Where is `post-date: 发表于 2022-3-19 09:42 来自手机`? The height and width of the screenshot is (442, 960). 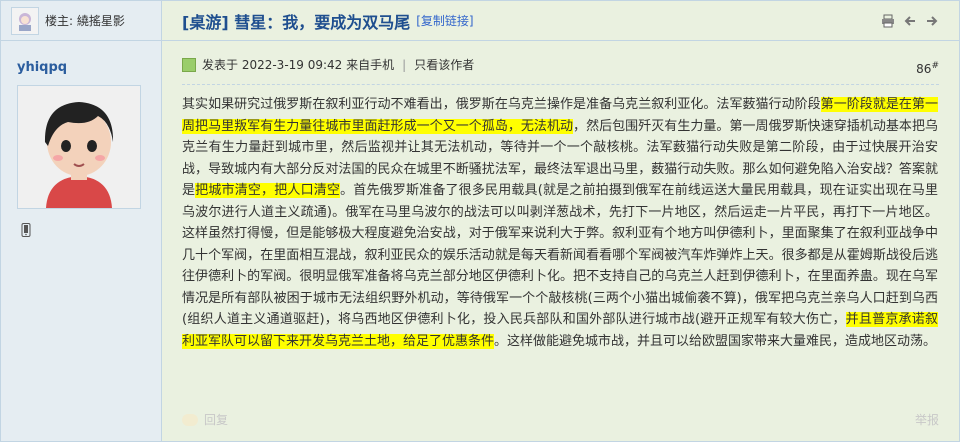
post-date: 发表于 2022-3-19 09:42 来自手机 is located at coordinates (298, 65).